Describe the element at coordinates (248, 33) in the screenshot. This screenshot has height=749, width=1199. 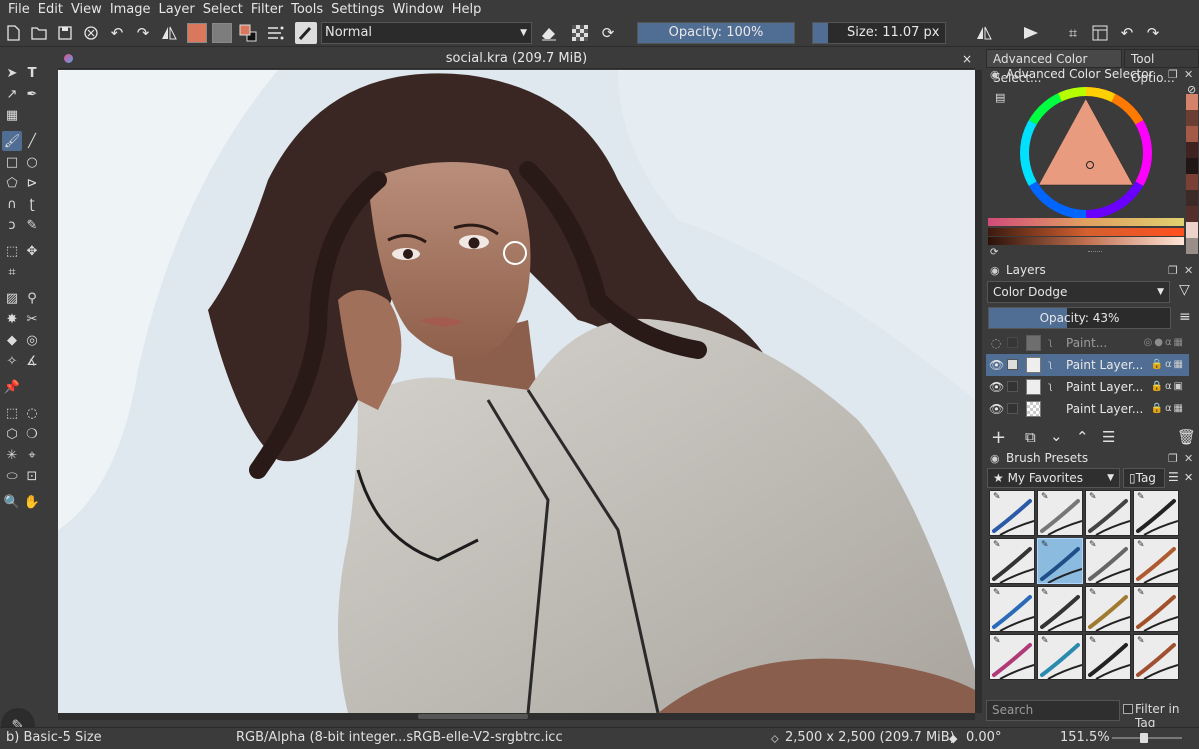
I see `fg-bg-color-icon` at that location.